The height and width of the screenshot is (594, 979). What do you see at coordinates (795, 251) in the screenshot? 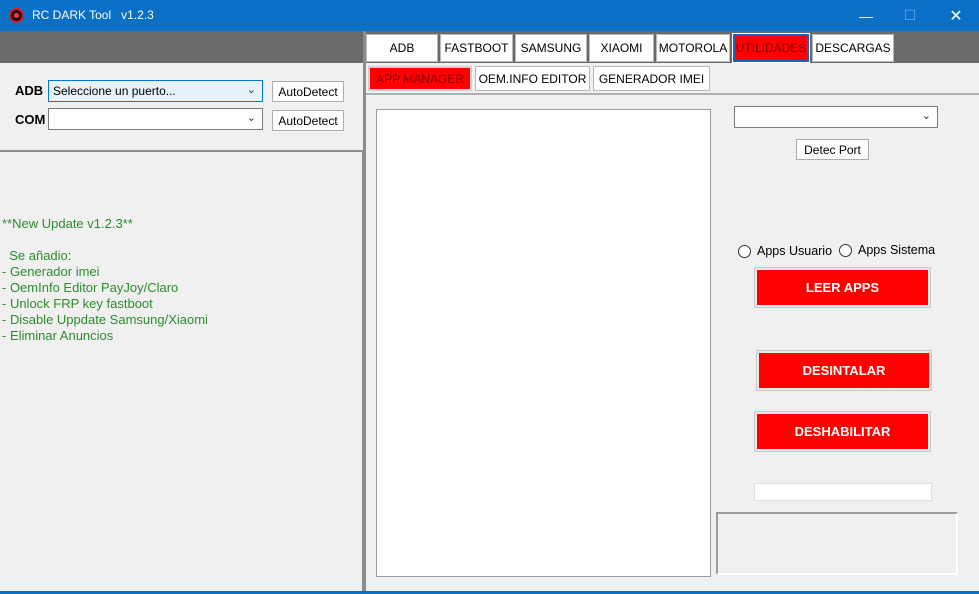
I see `radio-apps-usuario-label: Apps Usuario` at bounding box center [795, 251].